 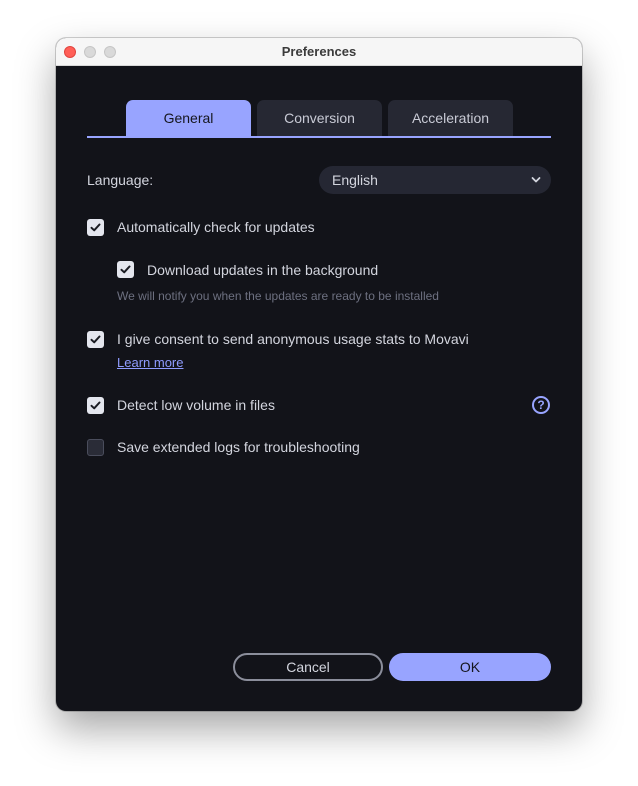 I want to click on cancel-button: Cancel, so click(x=308, y=667).